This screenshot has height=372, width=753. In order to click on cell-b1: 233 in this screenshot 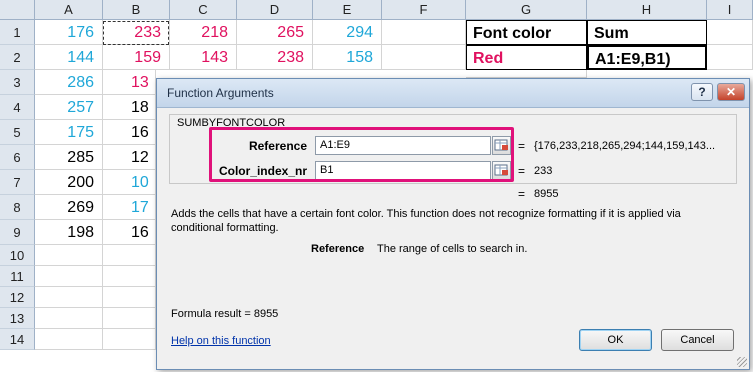, I will do `click(136, 32)`.